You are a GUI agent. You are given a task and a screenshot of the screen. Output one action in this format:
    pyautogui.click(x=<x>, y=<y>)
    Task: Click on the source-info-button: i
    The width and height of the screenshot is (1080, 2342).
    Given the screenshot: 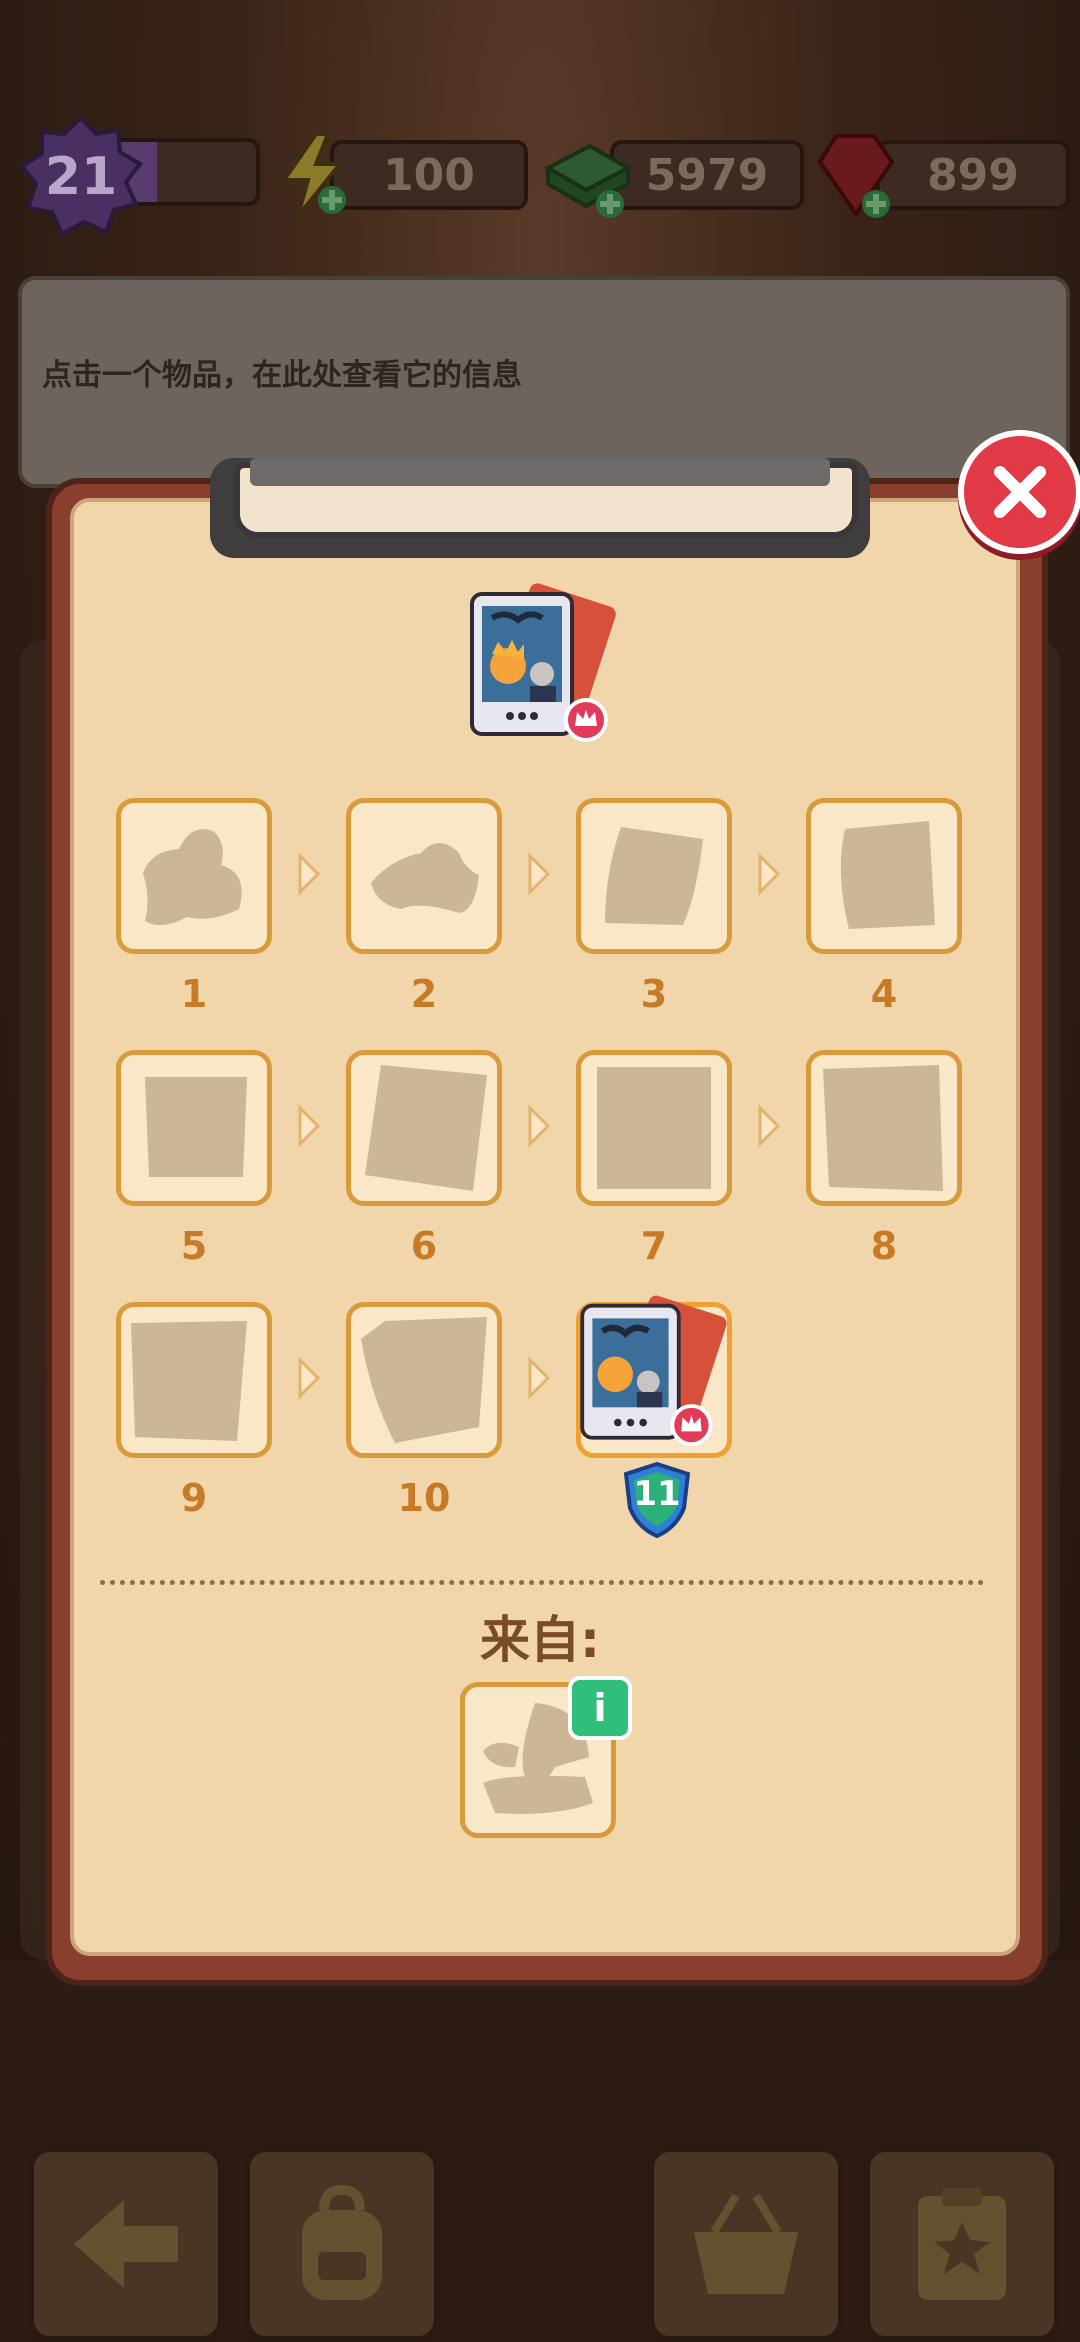 What is the action you would take?
    pyautogui.click(x=600, y=1708)
    